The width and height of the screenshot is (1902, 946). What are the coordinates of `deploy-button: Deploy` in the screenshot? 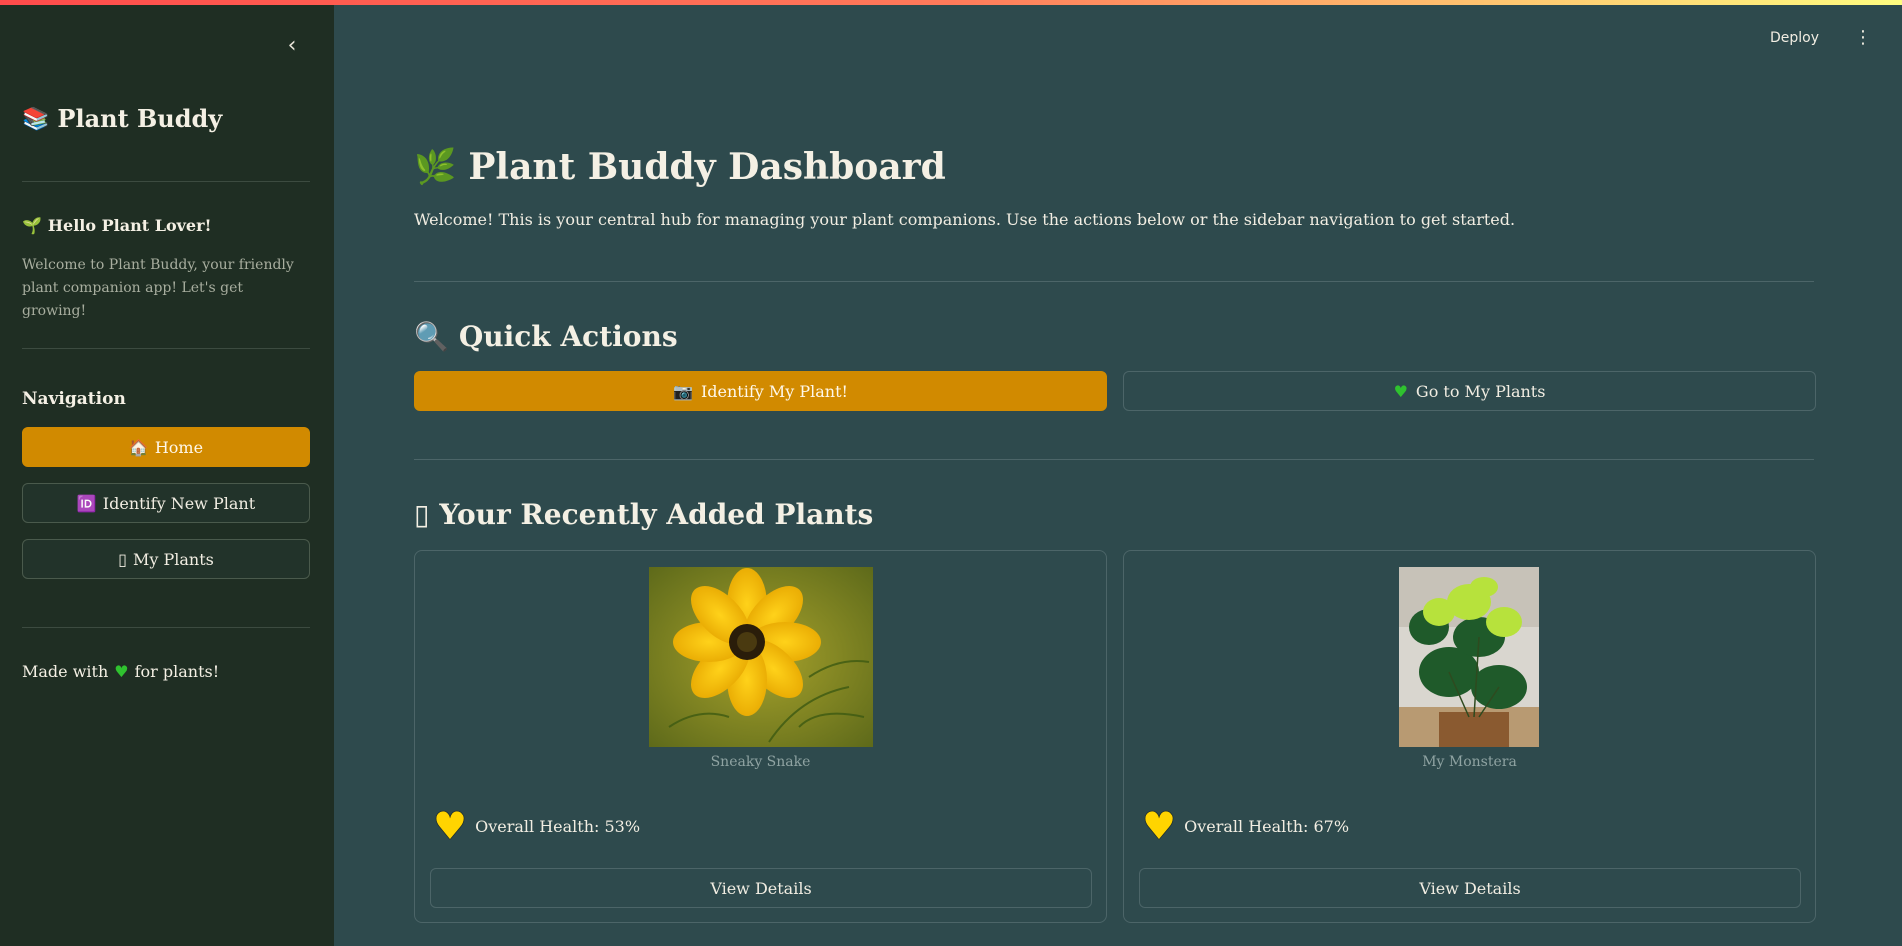 It's located at (1794, 38).